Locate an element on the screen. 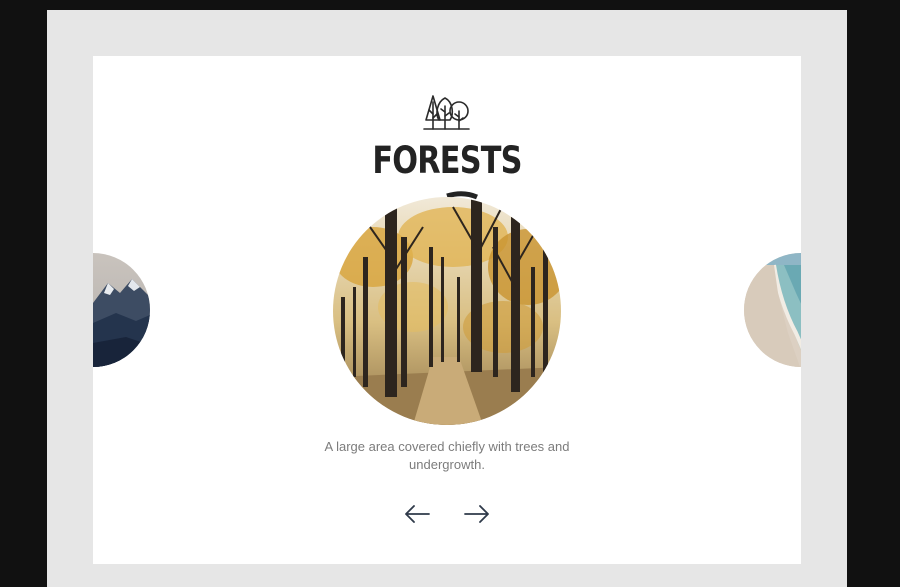 The width and height of the screenshot is (900, 587). mountain-photo is located at coordinates (121, 310).